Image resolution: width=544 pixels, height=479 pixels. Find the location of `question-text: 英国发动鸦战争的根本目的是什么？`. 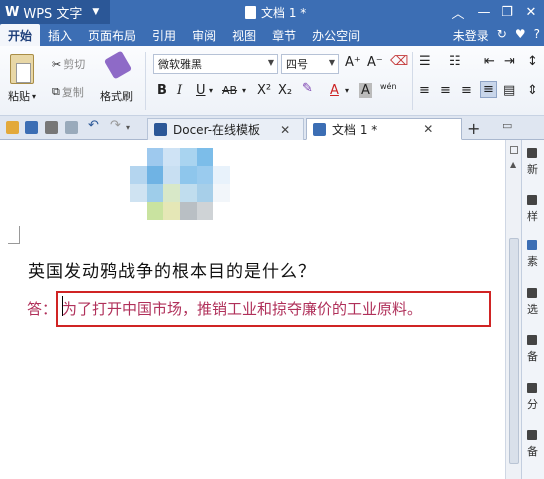

question-text: 英国发动鸦战争的根本目的是什么？ is located at coordinates (172, 269).